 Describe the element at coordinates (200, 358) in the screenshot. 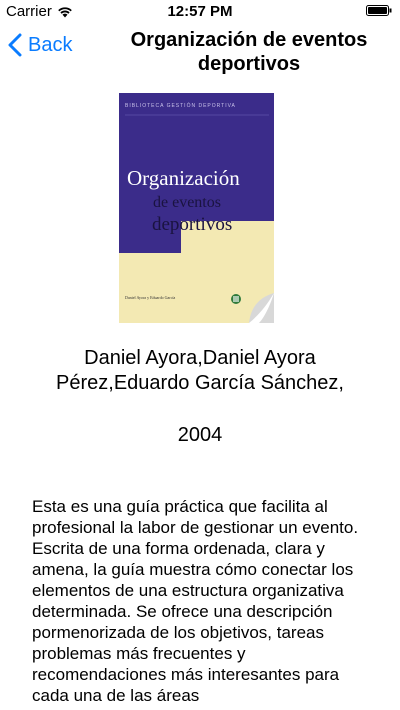

I see `authors-line-1: Daniel Ayora,Daniel Ayora` at that location.